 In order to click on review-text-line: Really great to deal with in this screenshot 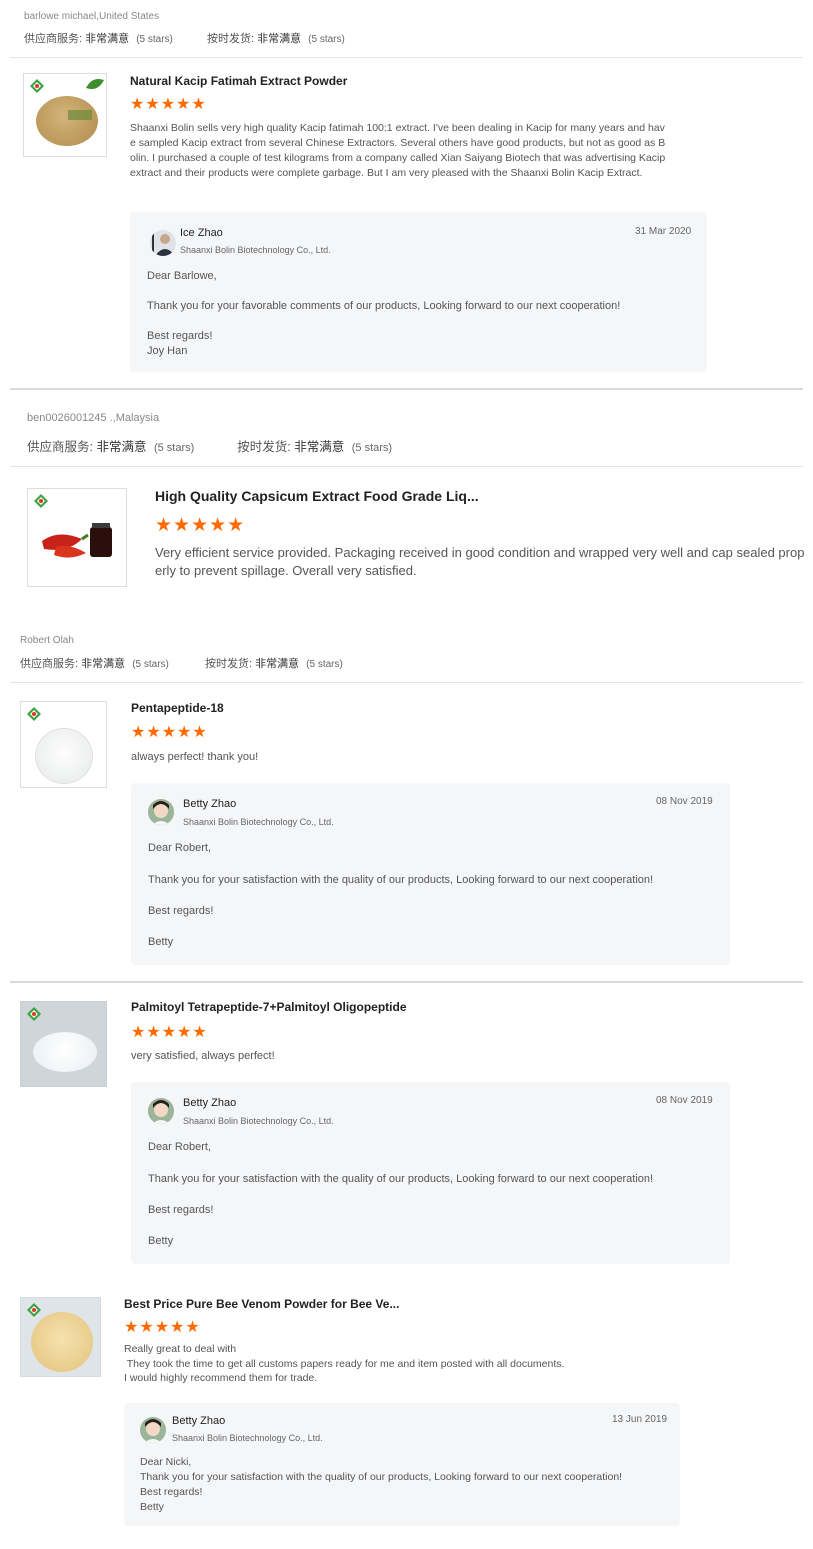, I will do `click(180, 1349)`.